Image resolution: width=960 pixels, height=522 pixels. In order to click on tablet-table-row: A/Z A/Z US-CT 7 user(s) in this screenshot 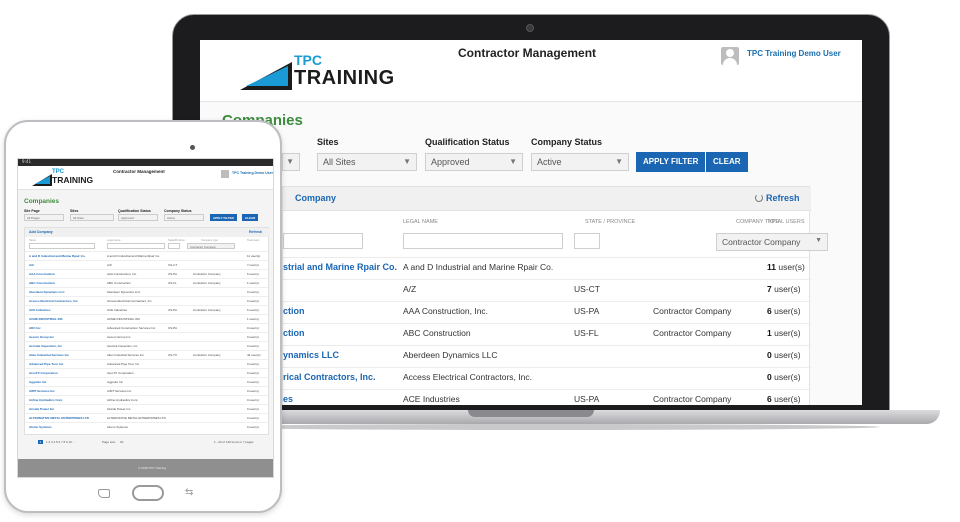, I will do `click(147, 263)`.